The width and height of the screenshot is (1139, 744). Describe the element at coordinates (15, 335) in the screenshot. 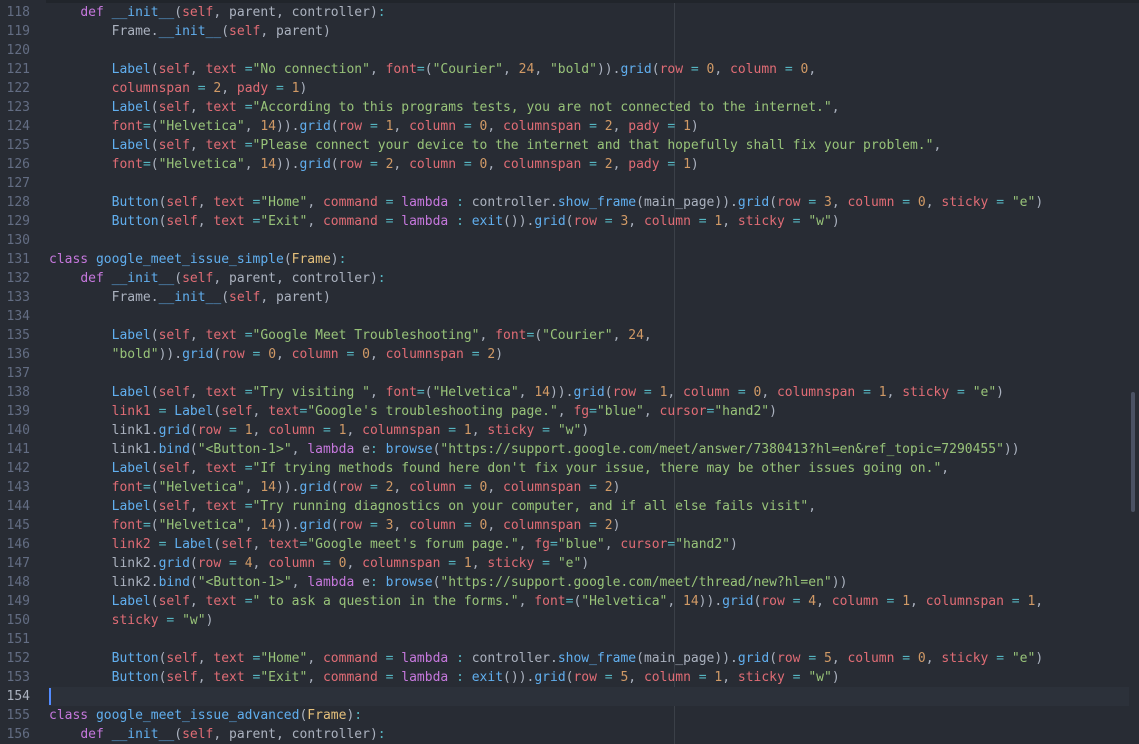

I see `line-number: 135` at that location.